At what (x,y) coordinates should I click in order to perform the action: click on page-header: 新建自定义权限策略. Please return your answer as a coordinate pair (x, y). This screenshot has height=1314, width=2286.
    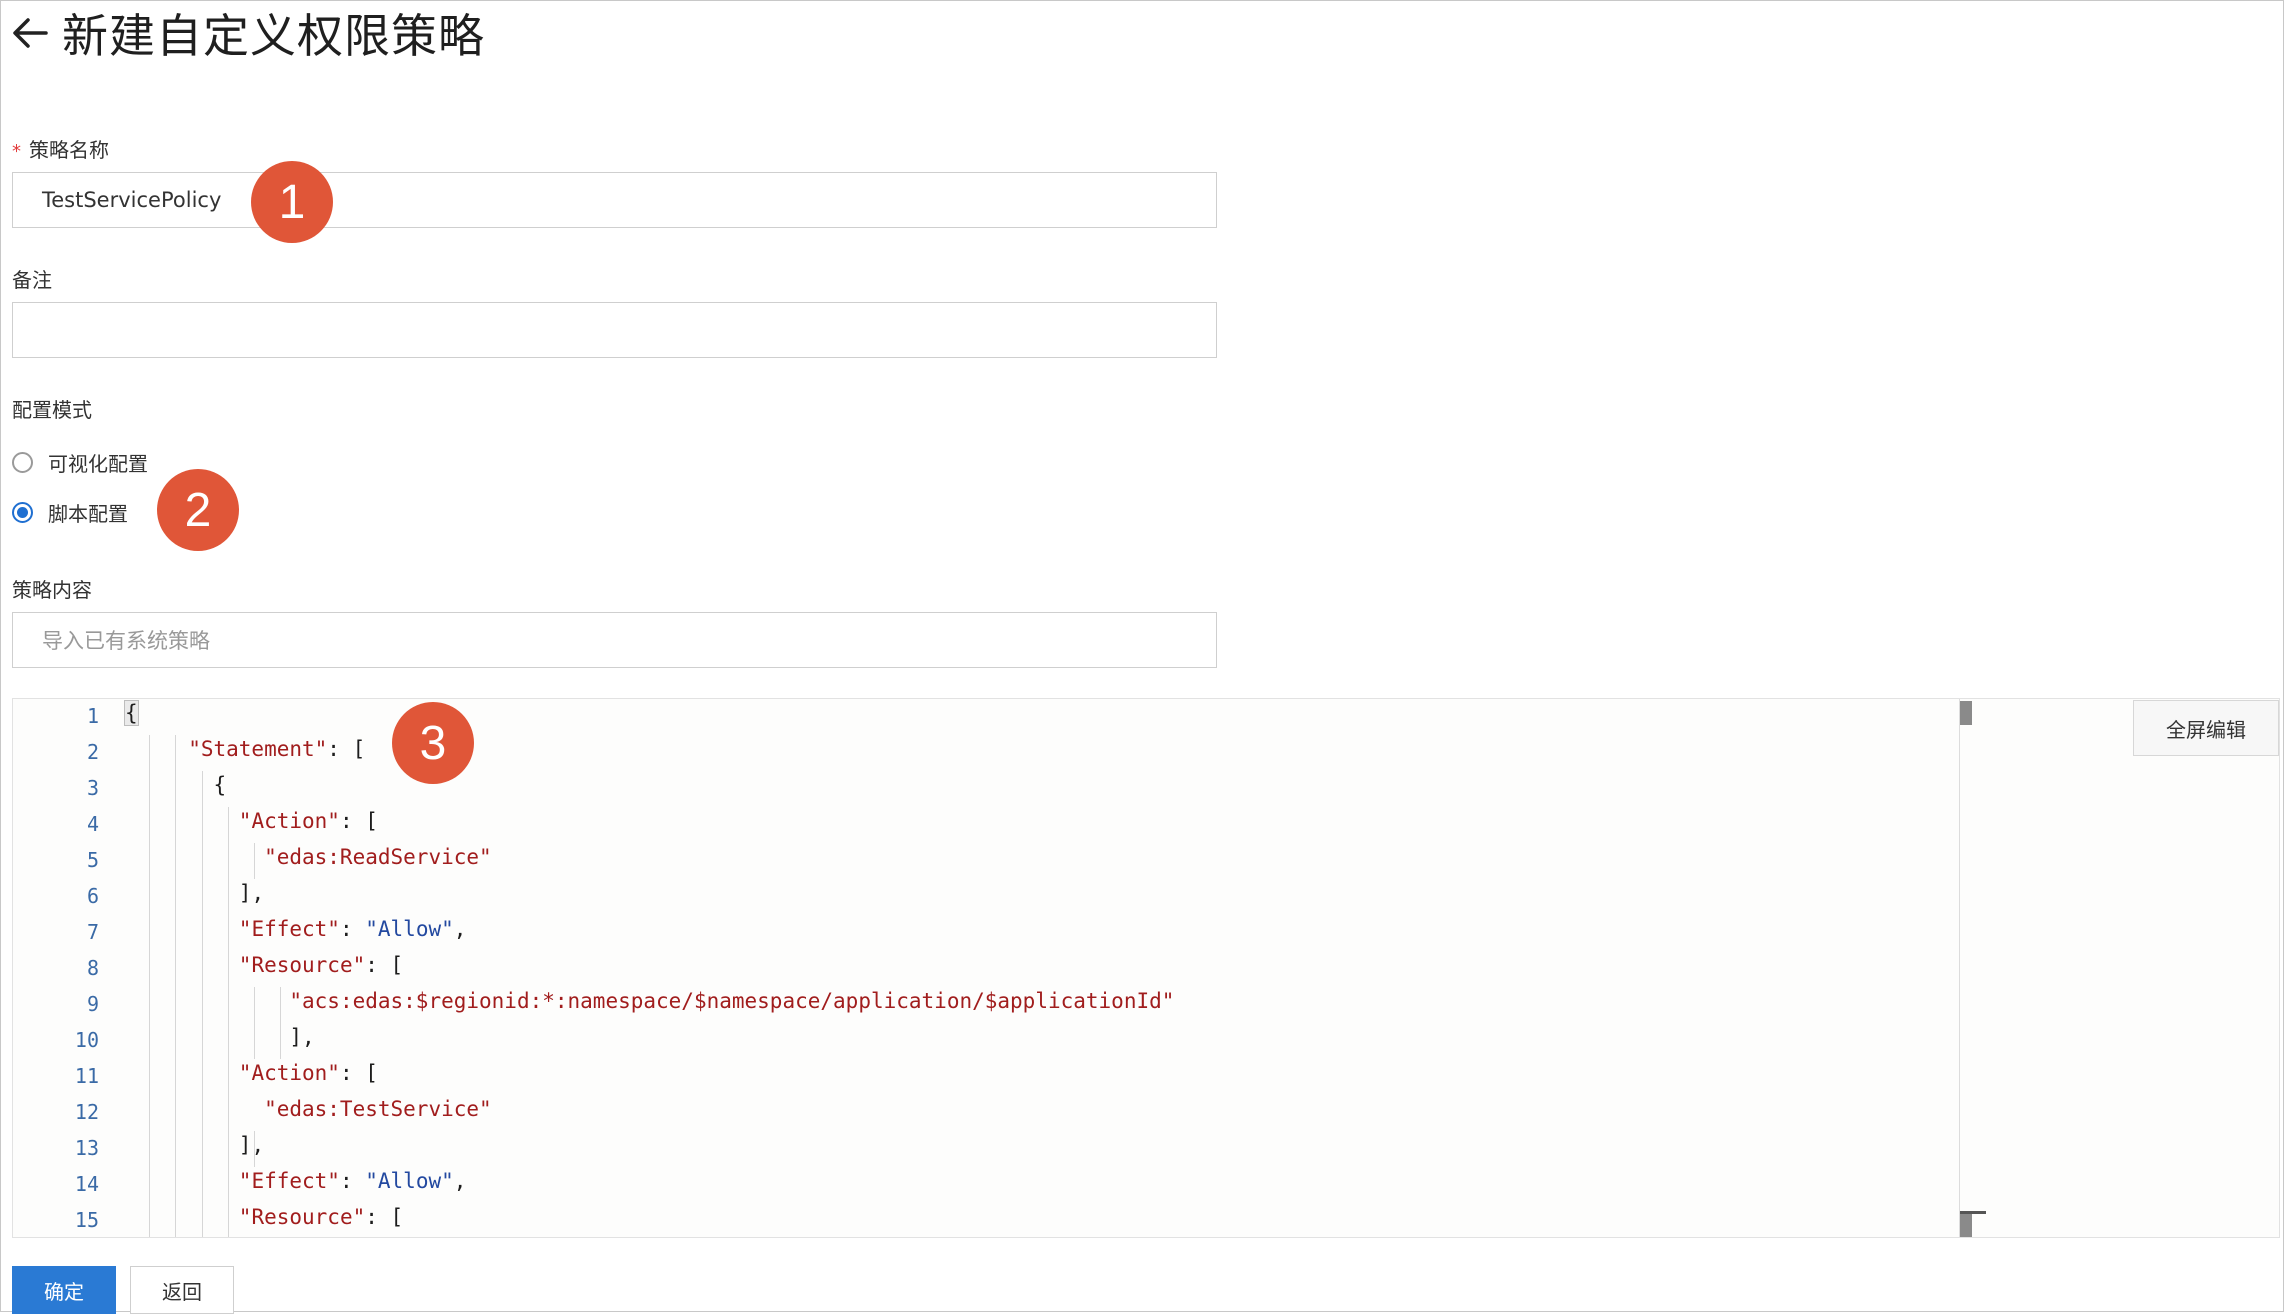
    Looking at the image, I should click on (246, 33).